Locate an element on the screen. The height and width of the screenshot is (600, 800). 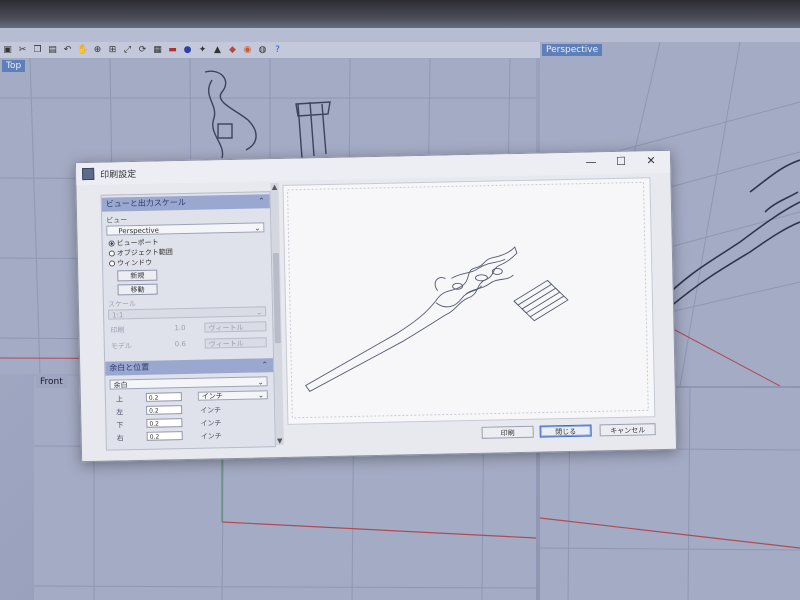
radio-object-extents: オブジェクト範囲 is located at coordinates (140, 252).